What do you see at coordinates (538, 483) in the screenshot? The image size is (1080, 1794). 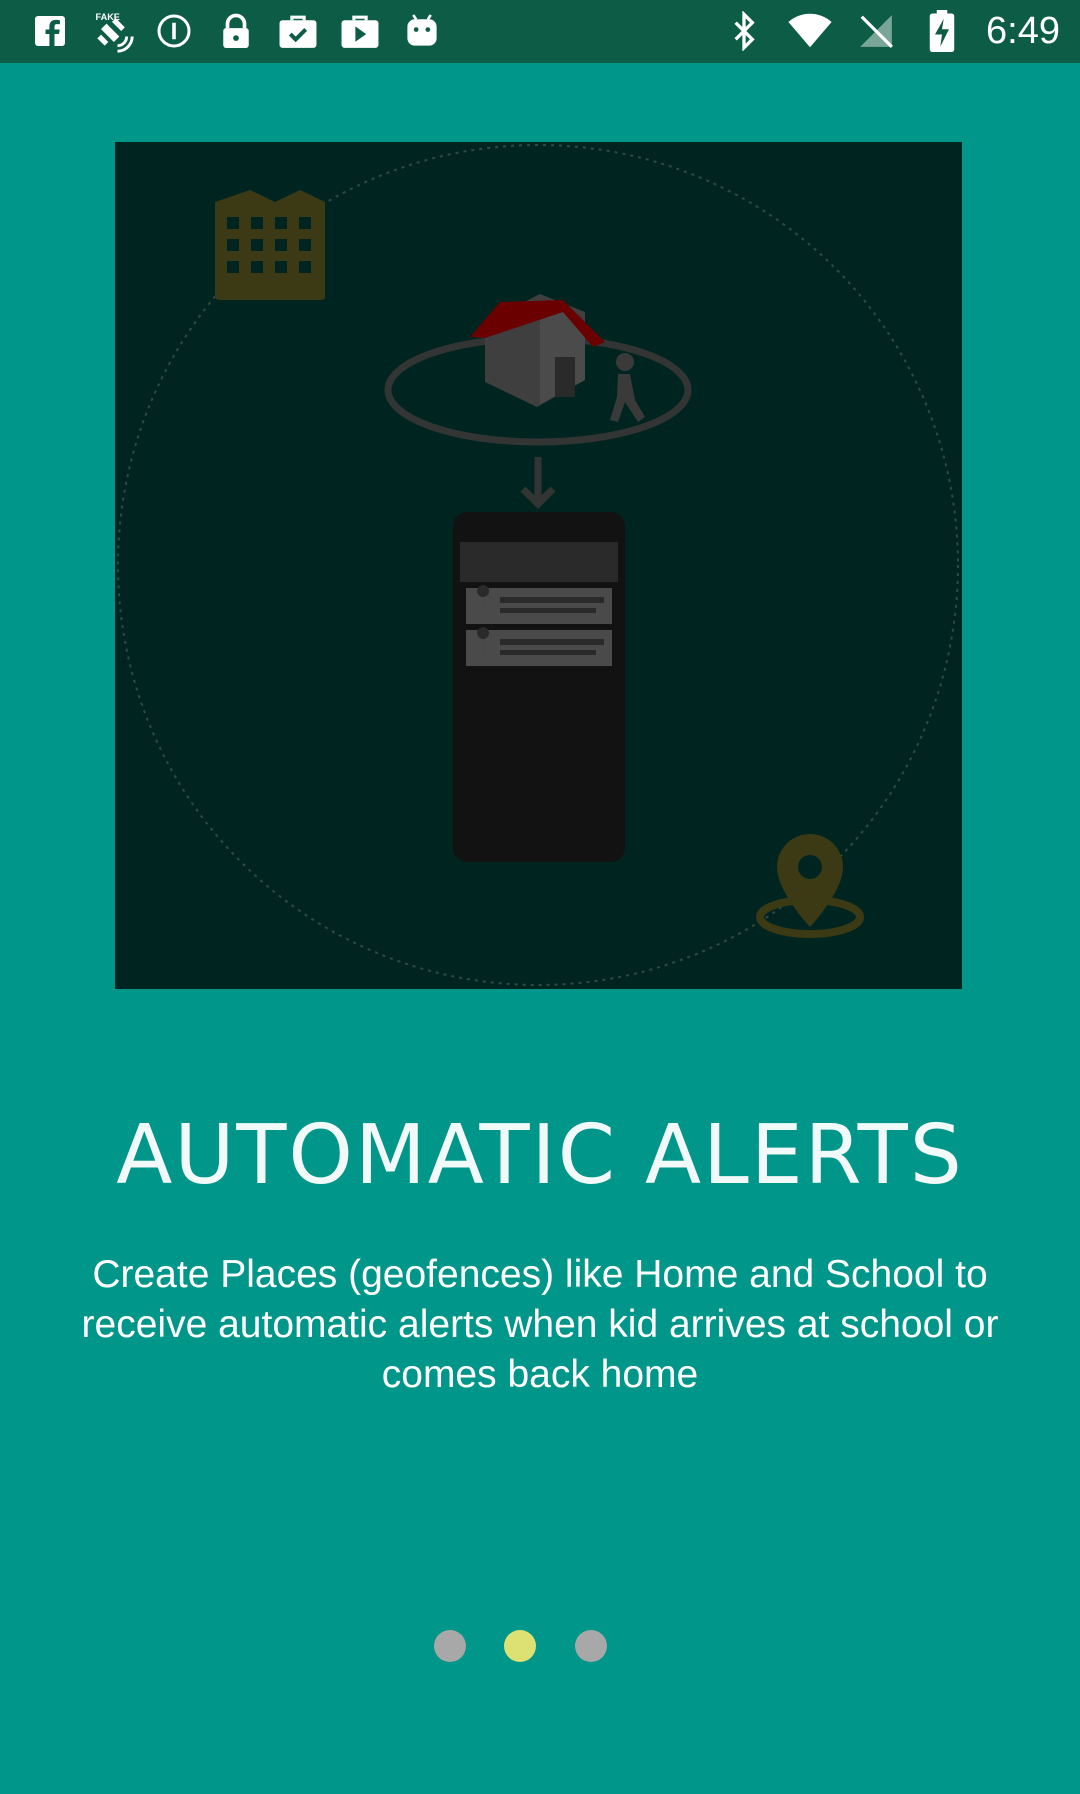 I see `arrow-down-icon` at bounding box center [538, 483].